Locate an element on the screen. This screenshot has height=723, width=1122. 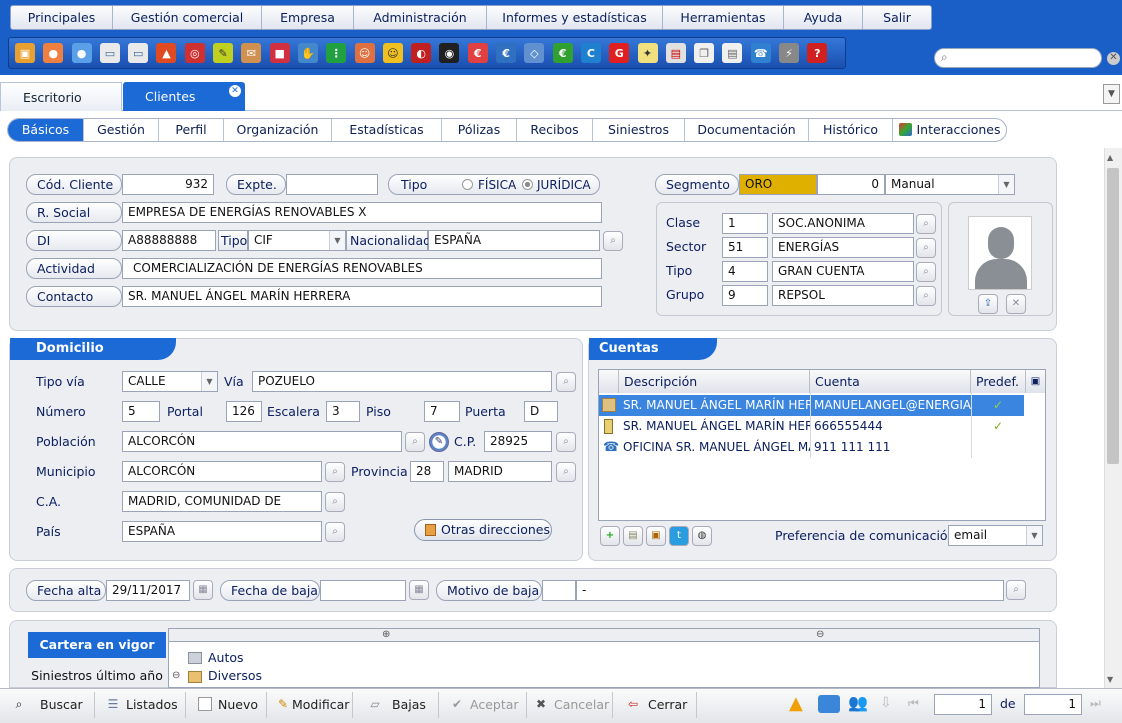
sector-search-icon: ⌕ is located at coordinates (926, 248).